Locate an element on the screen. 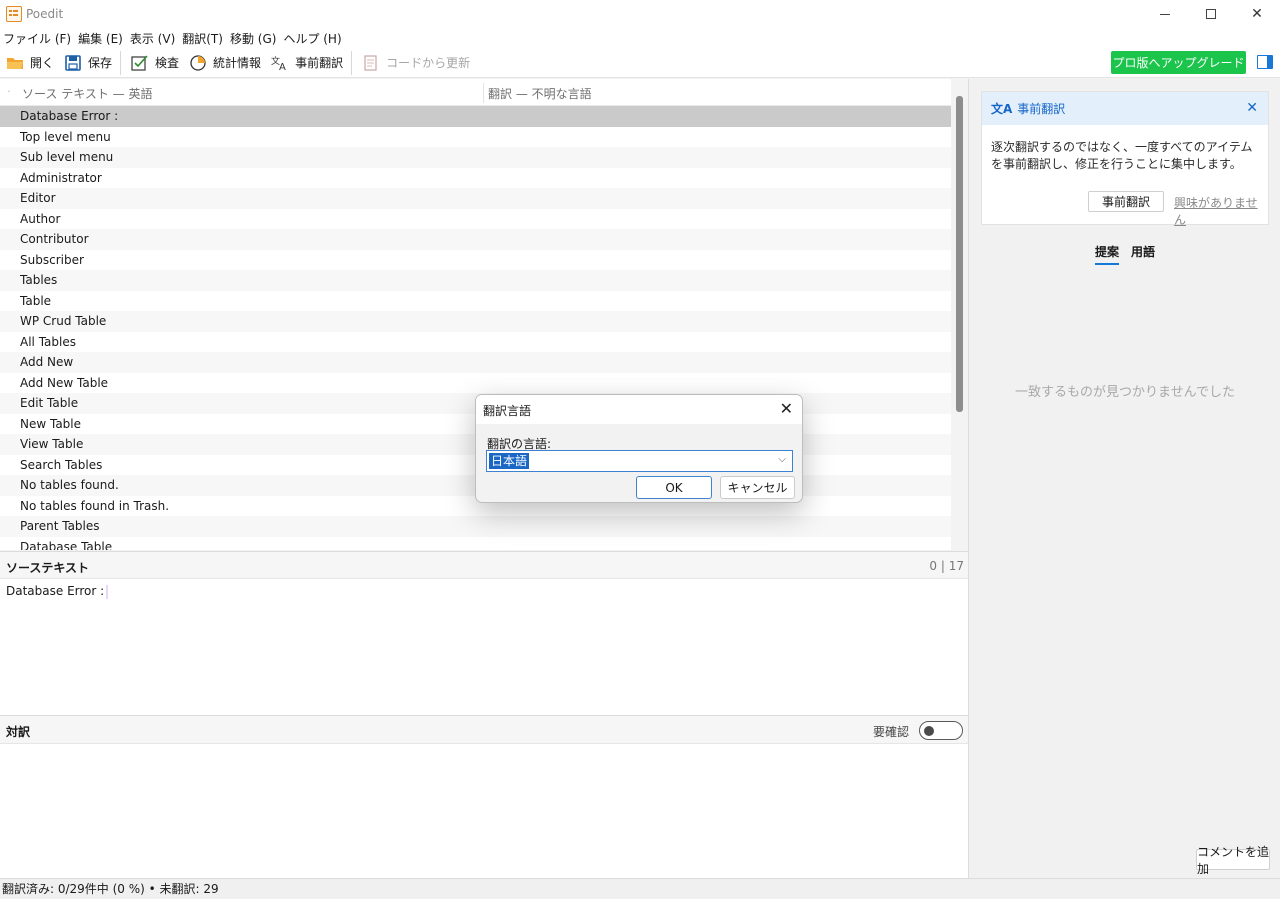  maximize-button is located at coordinates (1211, 14).